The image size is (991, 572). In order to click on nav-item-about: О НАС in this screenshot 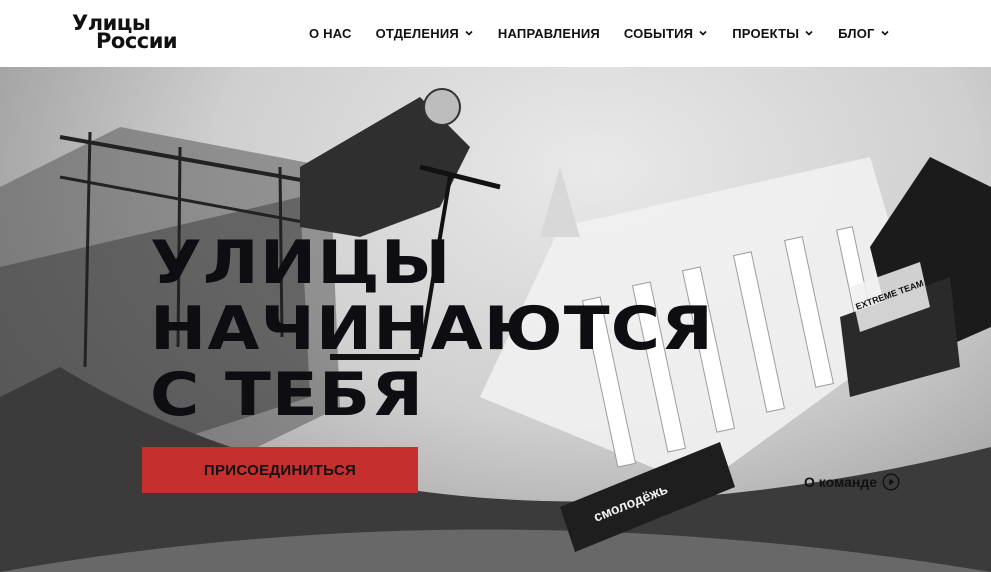, I will do `click(330, 33)`.